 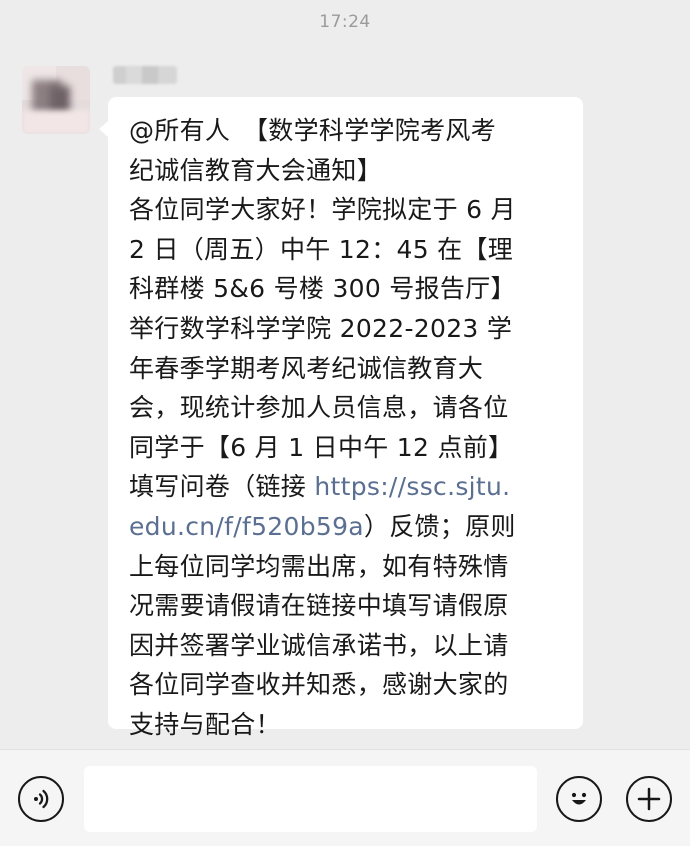 I want to click on message-line: 况需要请假请在链接中填写请假原, so click(x=319, y=606).